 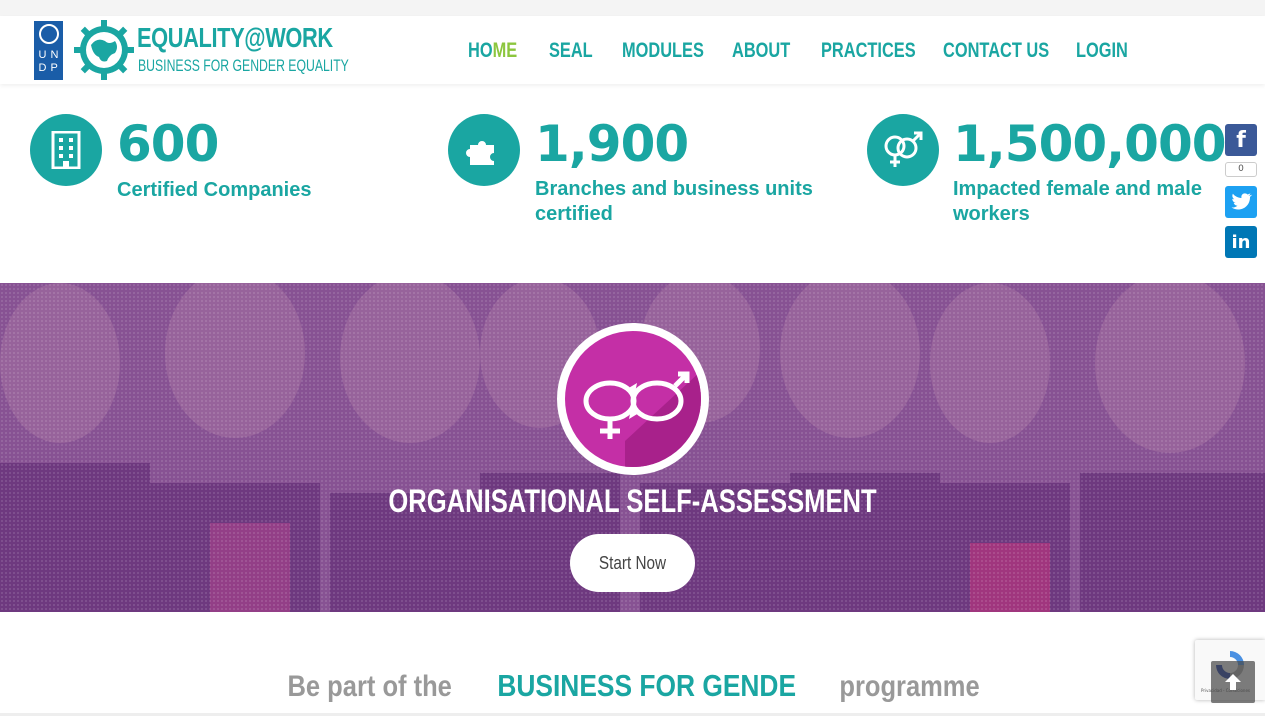 I want to click on banner-title: ORGANISATIONAL SELF-ASSESSMENT, so click(x=632, y=501).